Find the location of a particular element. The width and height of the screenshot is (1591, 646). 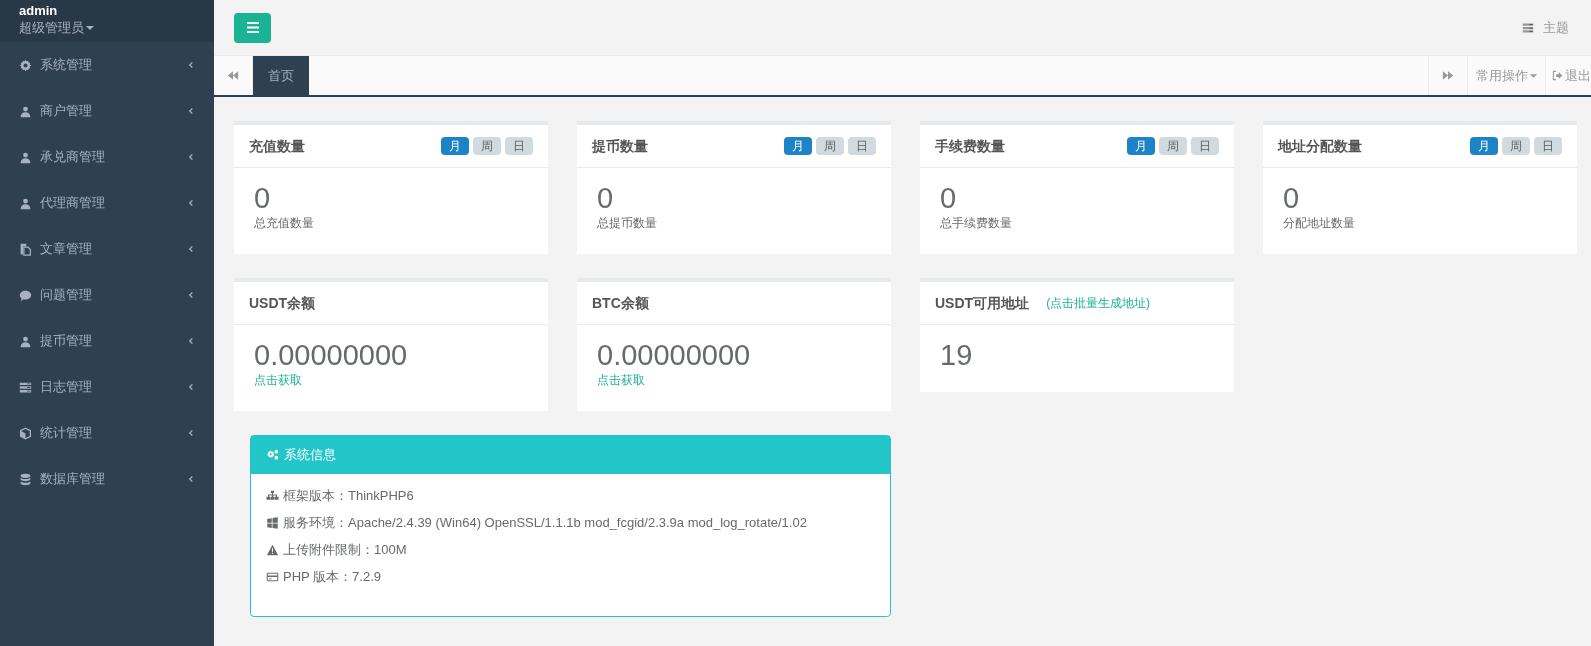

gear-icon is located at coordinates (25, 65).